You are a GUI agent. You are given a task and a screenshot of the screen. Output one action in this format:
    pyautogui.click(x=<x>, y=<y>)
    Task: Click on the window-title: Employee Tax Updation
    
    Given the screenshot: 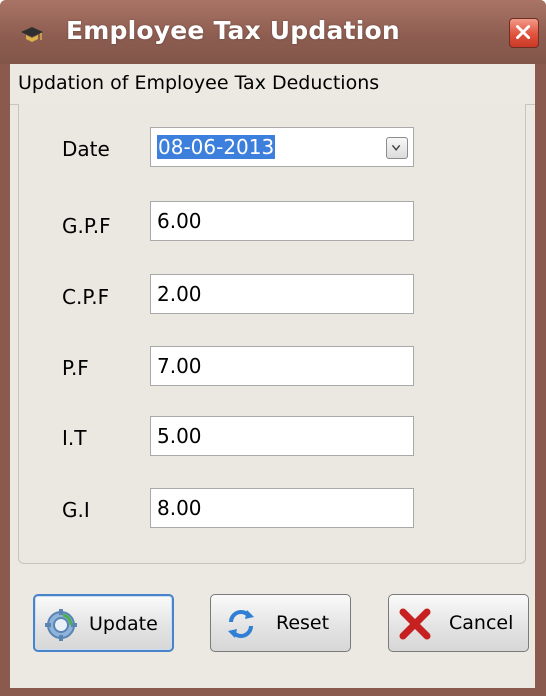 What is the action you would take?
    pyautogui.click(x=233, y=30)
    